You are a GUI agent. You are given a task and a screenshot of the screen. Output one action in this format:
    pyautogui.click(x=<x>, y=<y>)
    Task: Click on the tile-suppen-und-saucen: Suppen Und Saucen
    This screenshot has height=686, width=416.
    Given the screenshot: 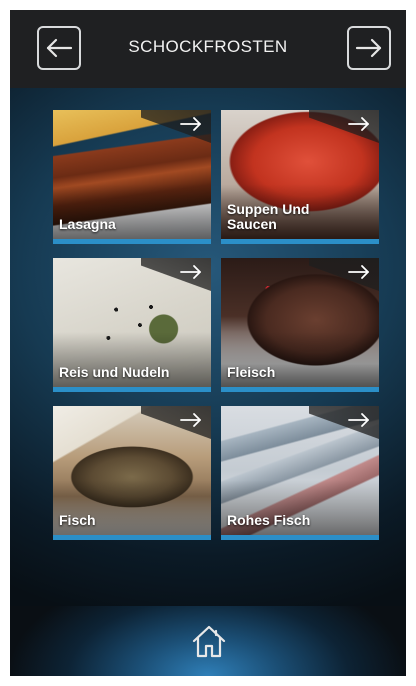 What is the action you would take?
    pyautogui.click(x=300, y=177)
    